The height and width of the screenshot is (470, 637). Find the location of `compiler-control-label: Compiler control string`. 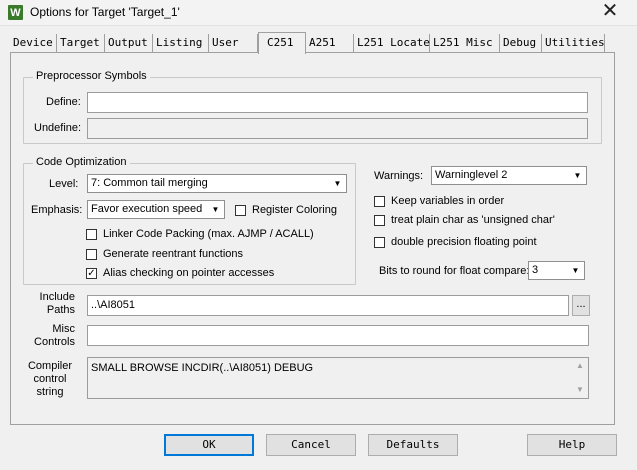

compiler-control-label: Compiler control string is located at coordinates (50, 379).